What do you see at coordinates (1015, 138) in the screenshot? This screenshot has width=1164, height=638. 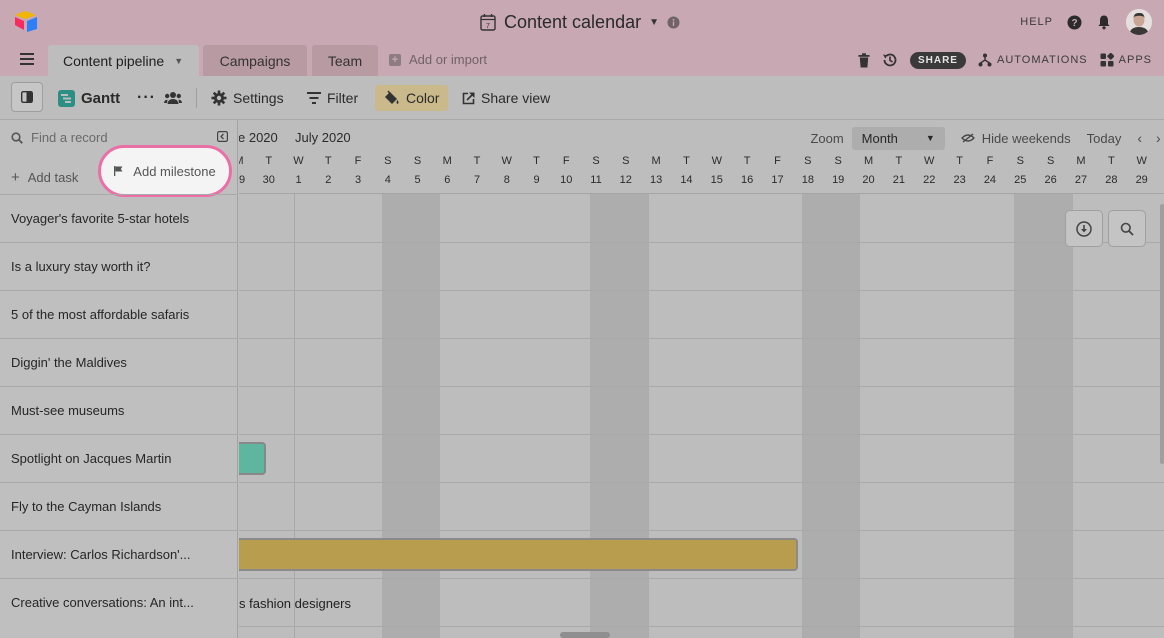 I see `hide-weekends-button: Hide weekends` at bounding box center [1015, 138].